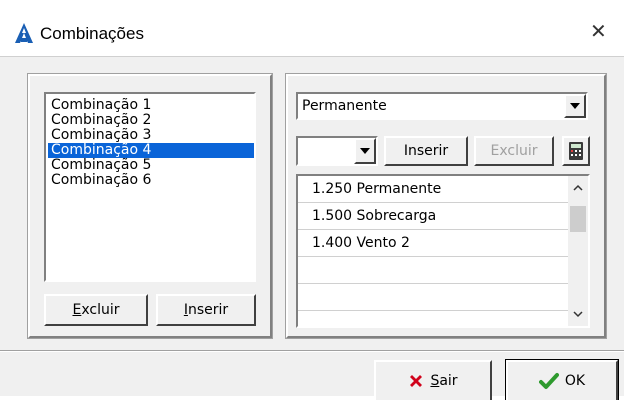 The image size is (624, 400). Describe the element at coordinates (575, 381) in the screenshot. I see `ok-label: OK` at that location.